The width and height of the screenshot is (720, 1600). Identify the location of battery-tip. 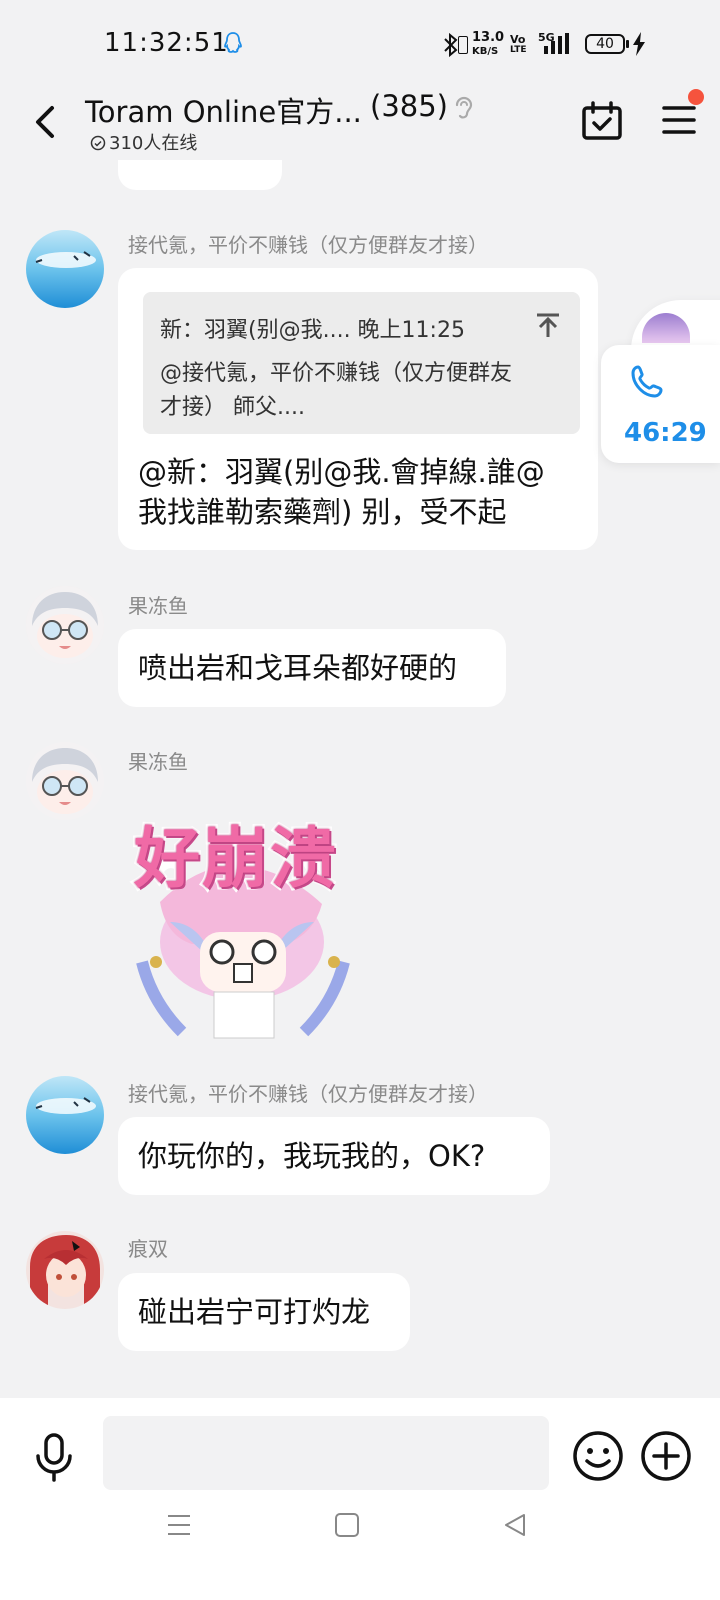
(627, 44).